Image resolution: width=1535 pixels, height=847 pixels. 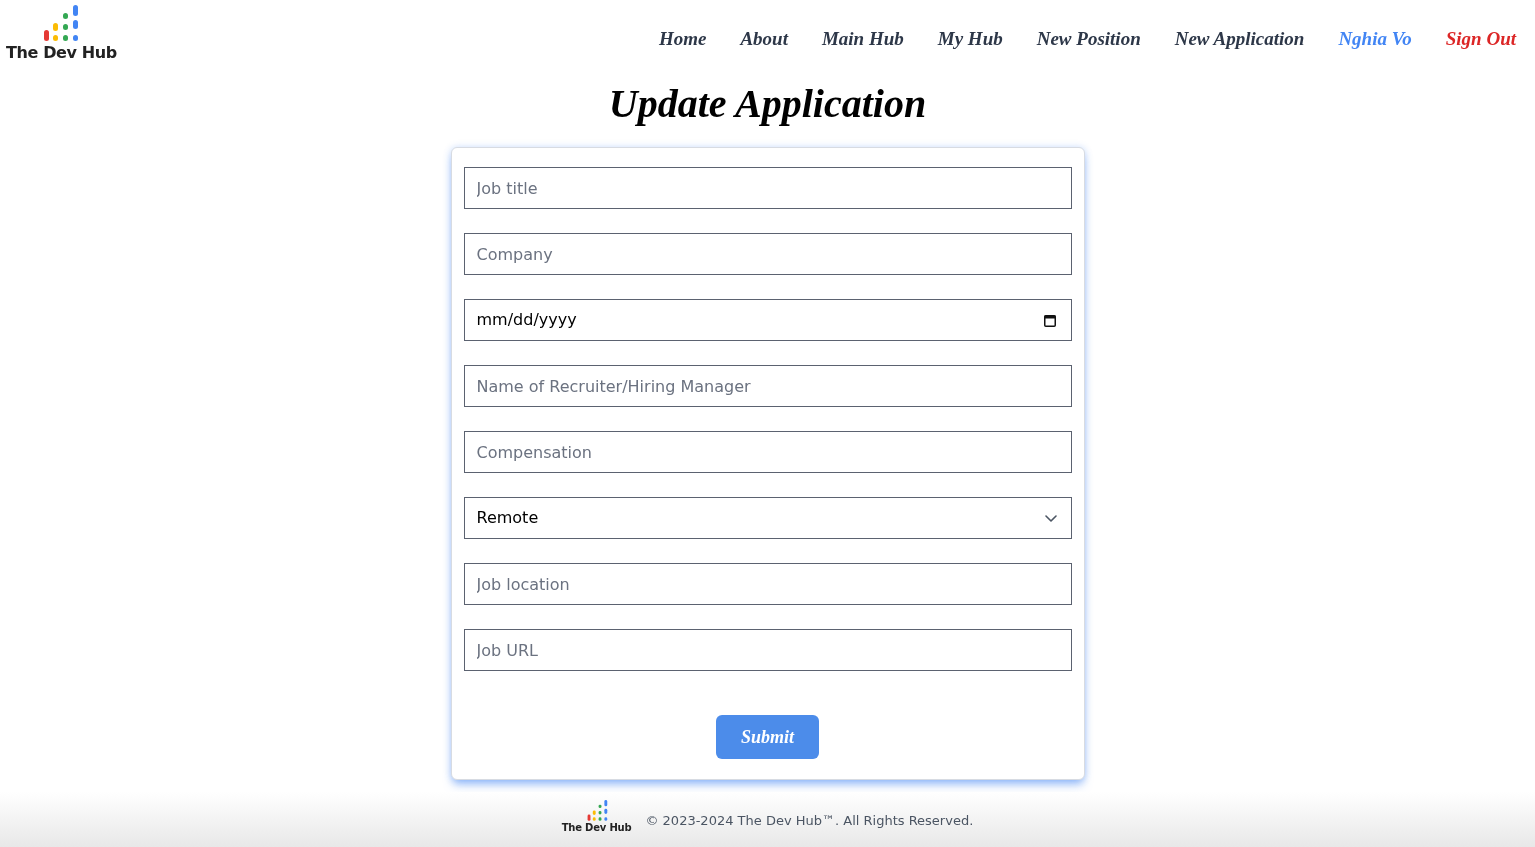 I want to click on input-field: Job location, so click(x=767, y=584).